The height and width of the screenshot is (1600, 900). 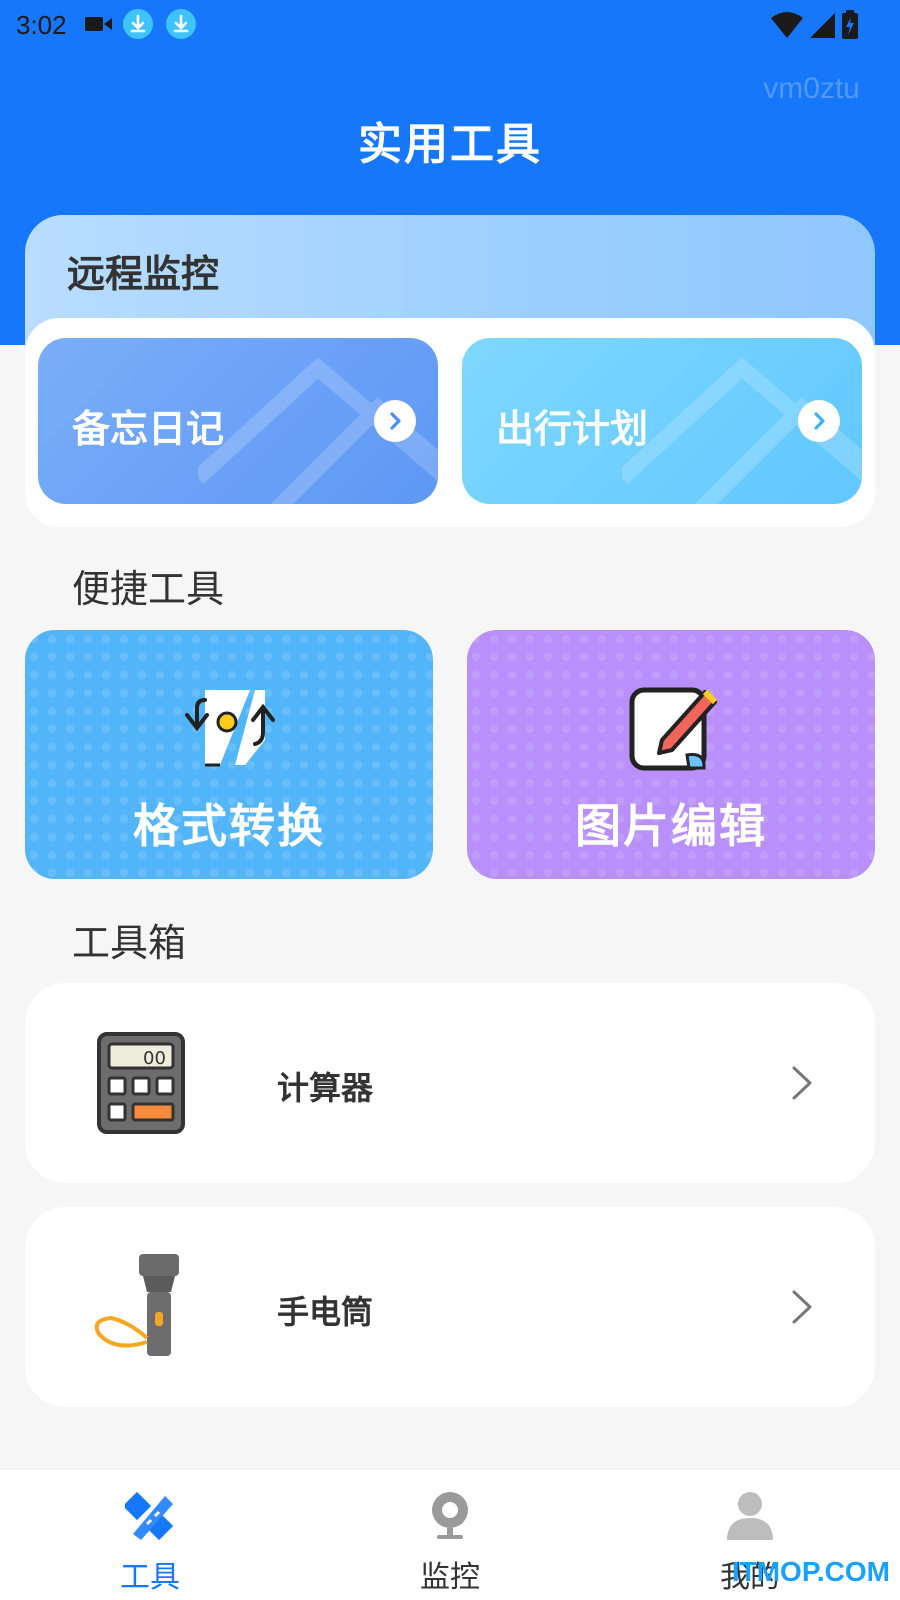 What do you see at coordinates (450, 1515) in the screenshot?
I see `webcam-icon` at bounding box center [450, 1515].